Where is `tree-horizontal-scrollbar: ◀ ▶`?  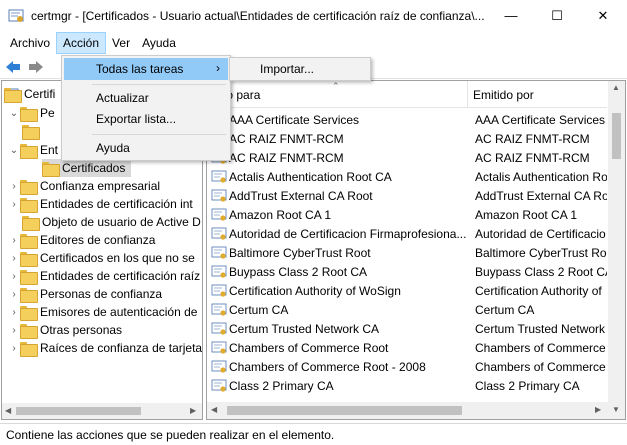 tree-horizontal-scrollbar: ◀ ▶ is located at coordinates (102, 411).